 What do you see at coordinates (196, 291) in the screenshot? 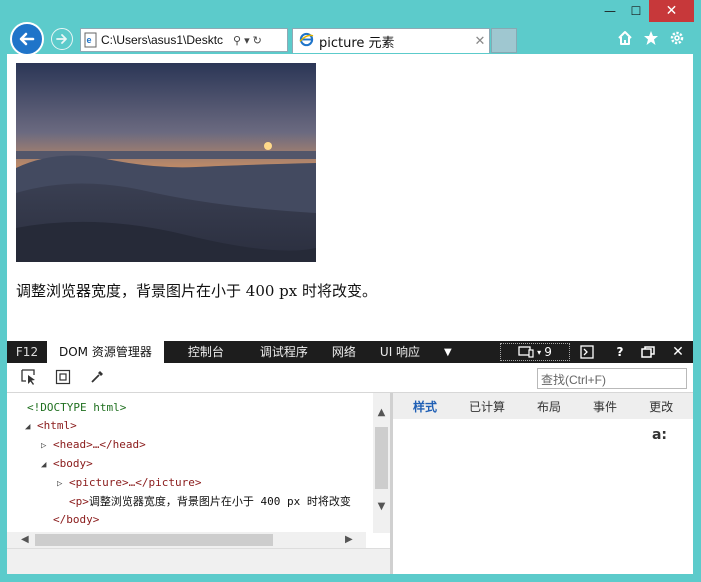
I see `page-paragraph: 调整浏览器宽度，背景图片在小于 400 px 时将改变。` at bounding box center [196, 291].